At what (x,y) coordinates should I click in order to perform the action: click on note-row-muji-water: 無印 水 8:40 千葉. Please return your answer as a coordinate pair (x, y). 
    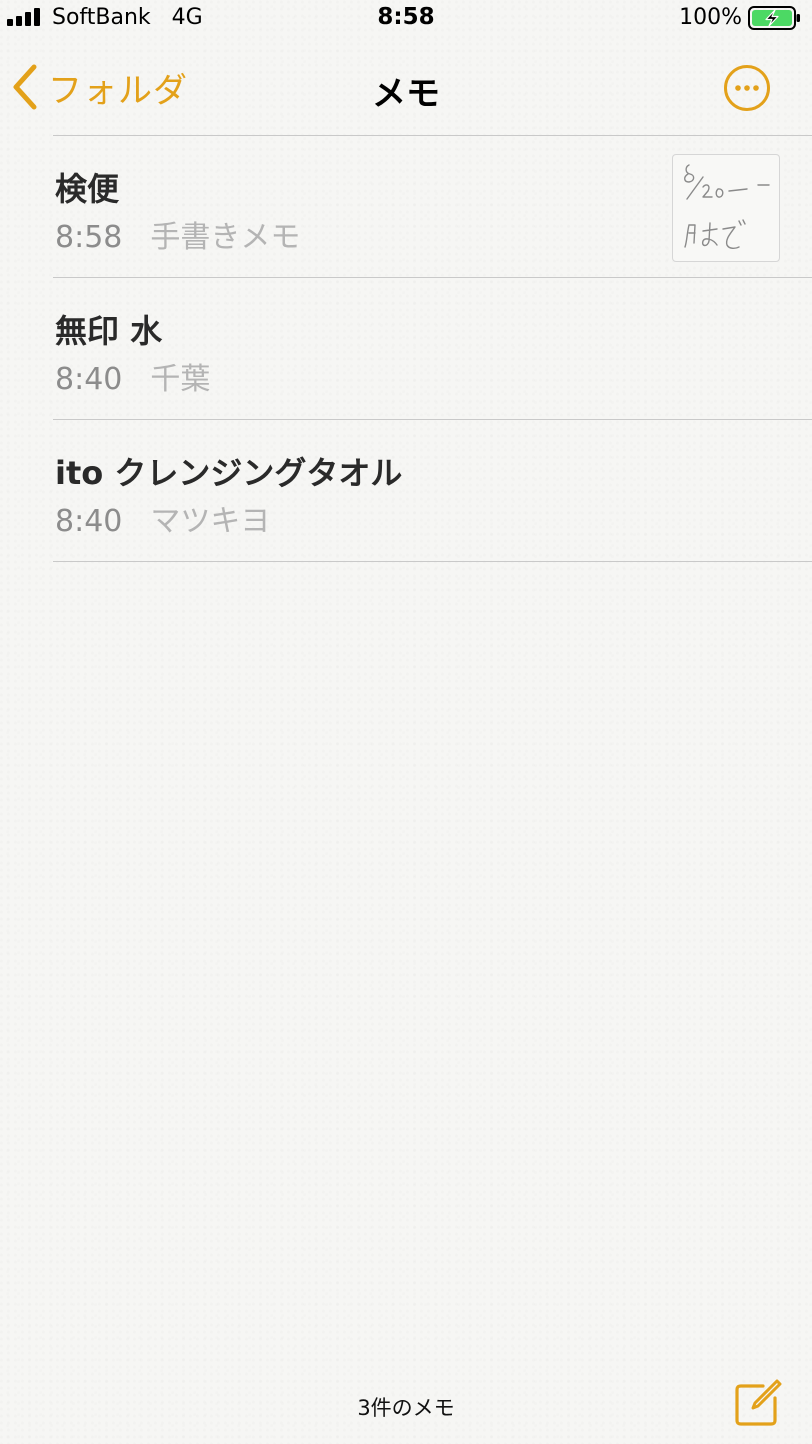
    Looking at the image, I should click on (406, 348).